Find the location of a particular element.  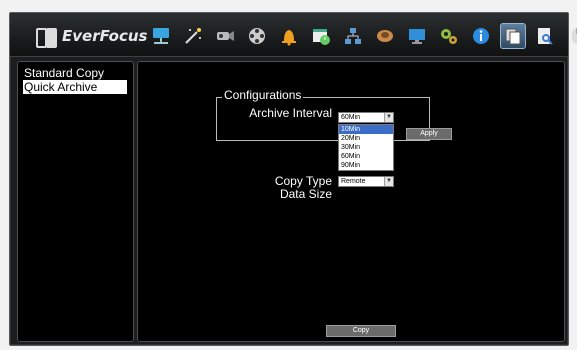

dropdown-option: 10Min is located at coordinates (366, 129).